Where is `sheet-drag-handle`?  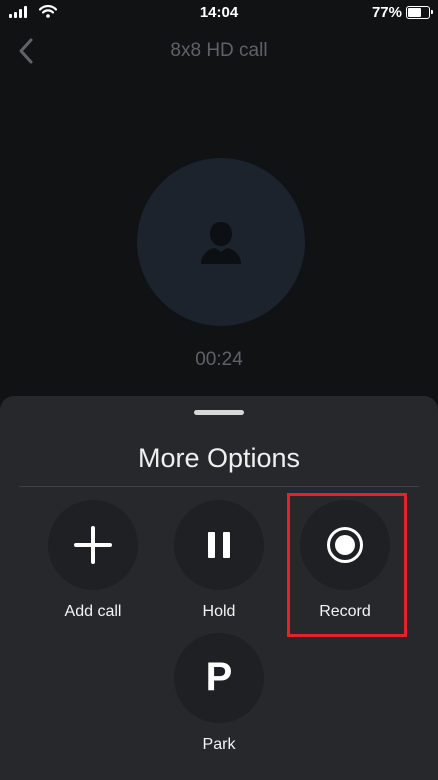
sheet-drag-handle is located at coordinates (219, 412).